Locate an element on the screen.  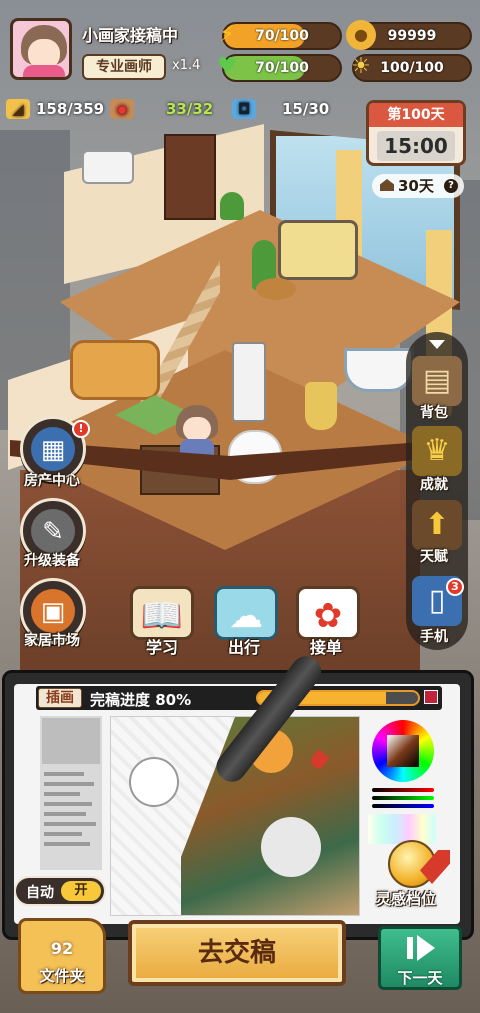
backpack-icon: ▤ is located at coordinates (437, 380).